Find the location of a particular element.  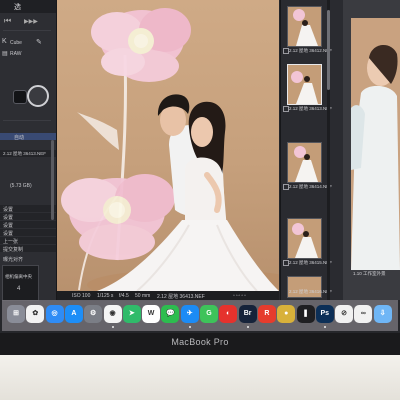

link-dock-icon: ∞ is located at coordinates (363, 314).